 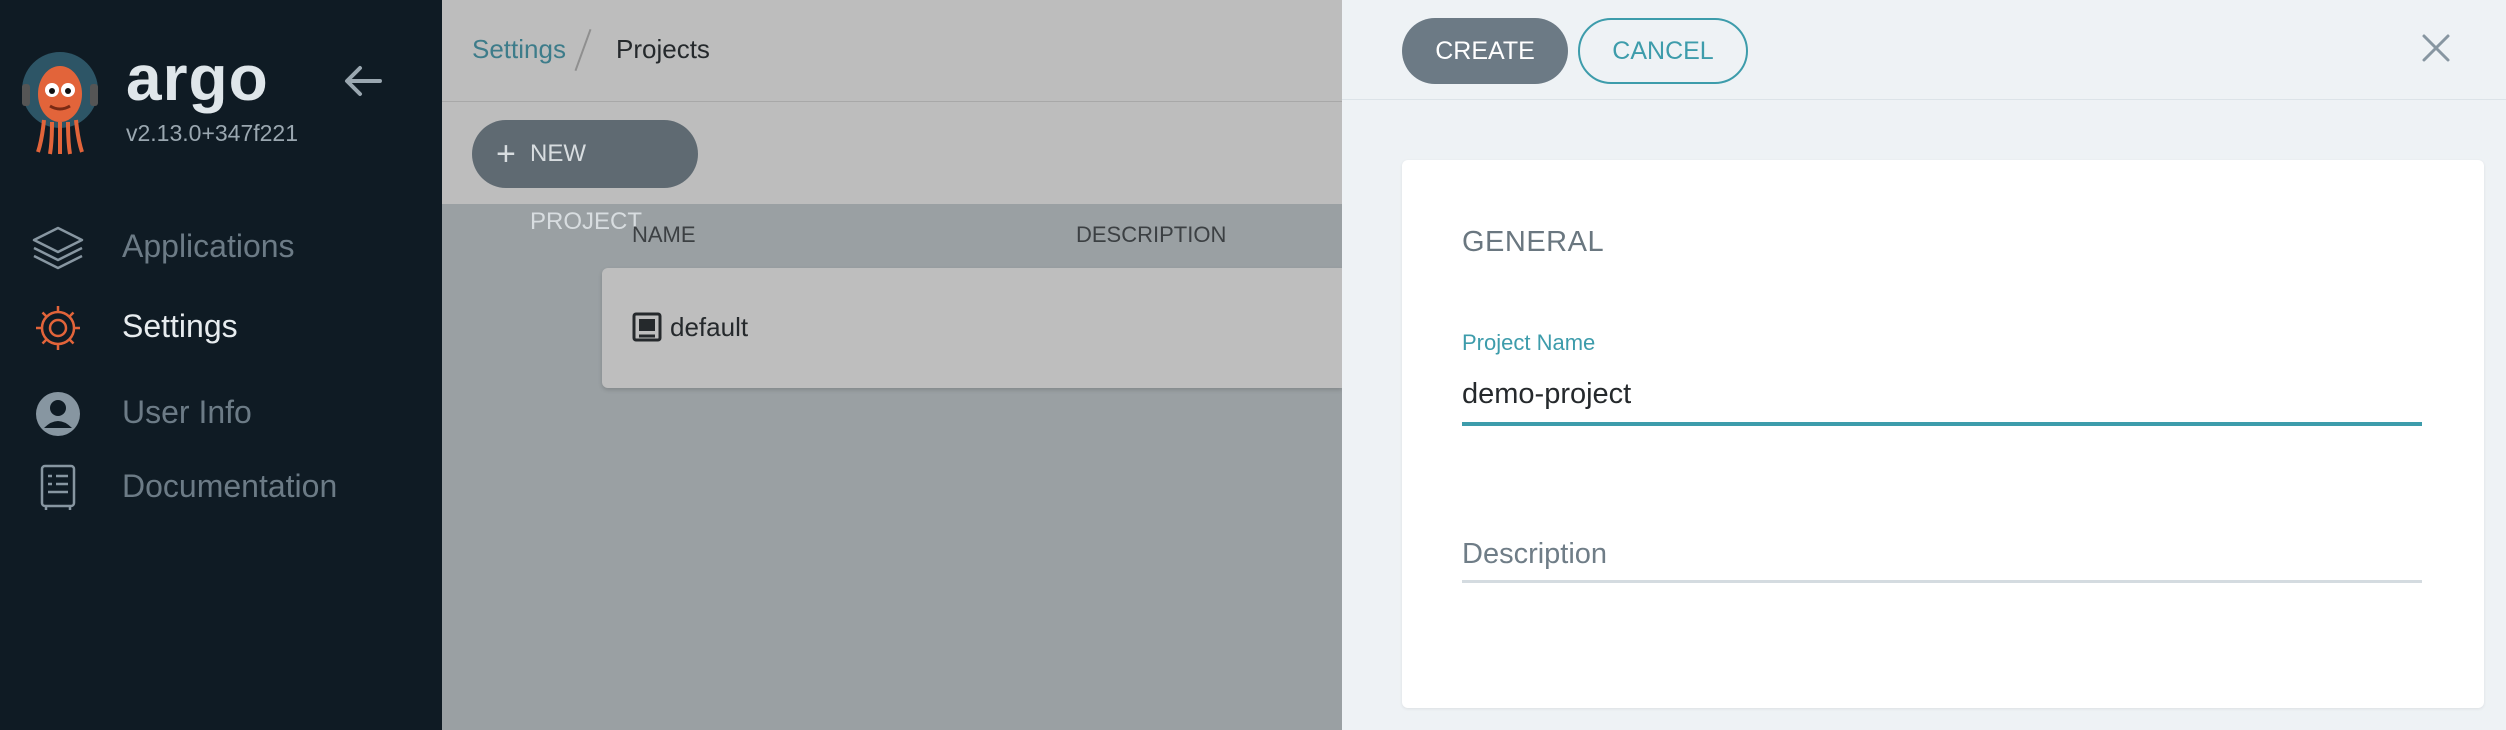 I want to click on project-name-underline, so click(x=1942, y=424).